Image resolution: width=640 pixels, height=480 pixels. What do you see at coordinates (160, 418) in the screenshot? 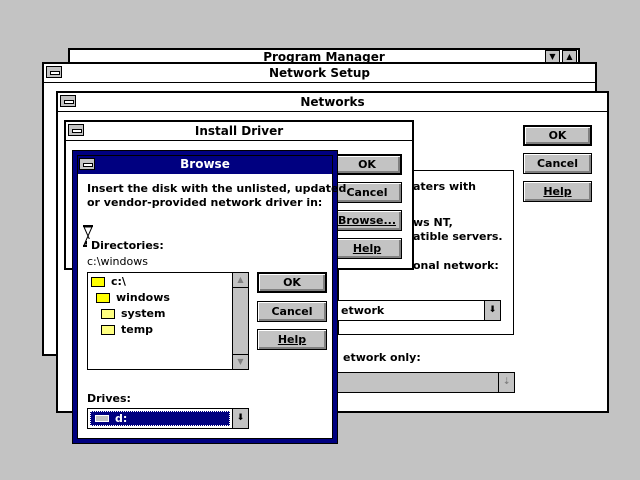
I see `drive-selected: d:` at bounding box center [160, 418].